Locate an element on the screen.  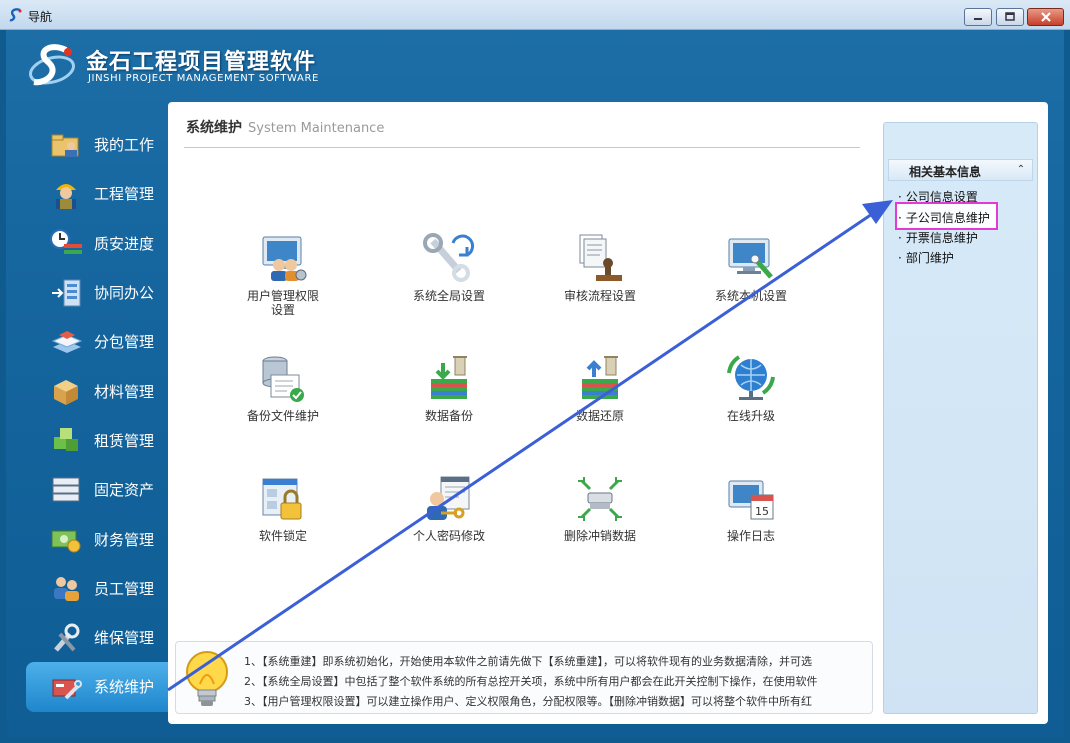
minimize-button is located at coordinates (978, 17).